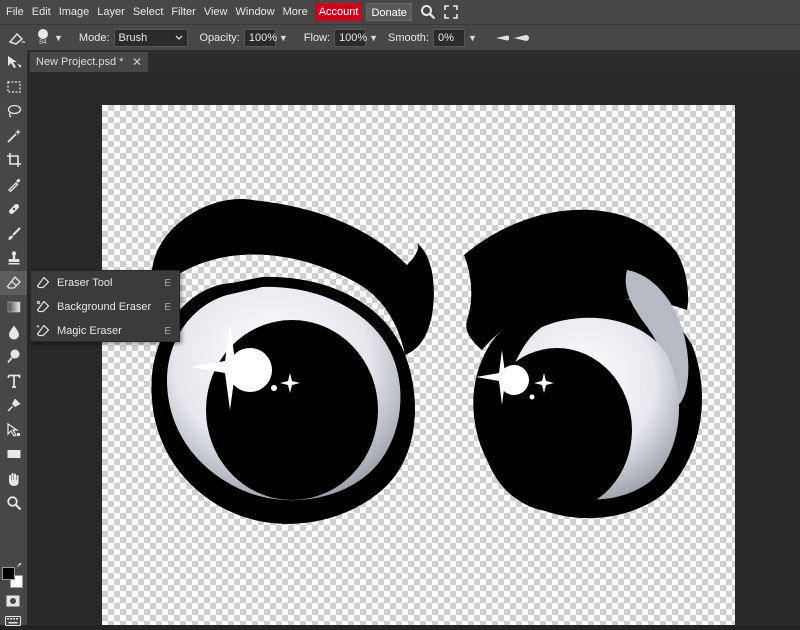  Describe the element at coordinates (317, 37) in the screenshot. I see `flow-label: Flow:` at that location.